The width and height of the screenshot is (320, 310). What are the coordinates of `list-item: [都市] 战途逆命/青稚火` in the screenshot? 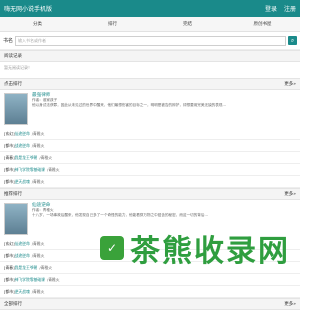 It's located at (150, 146).